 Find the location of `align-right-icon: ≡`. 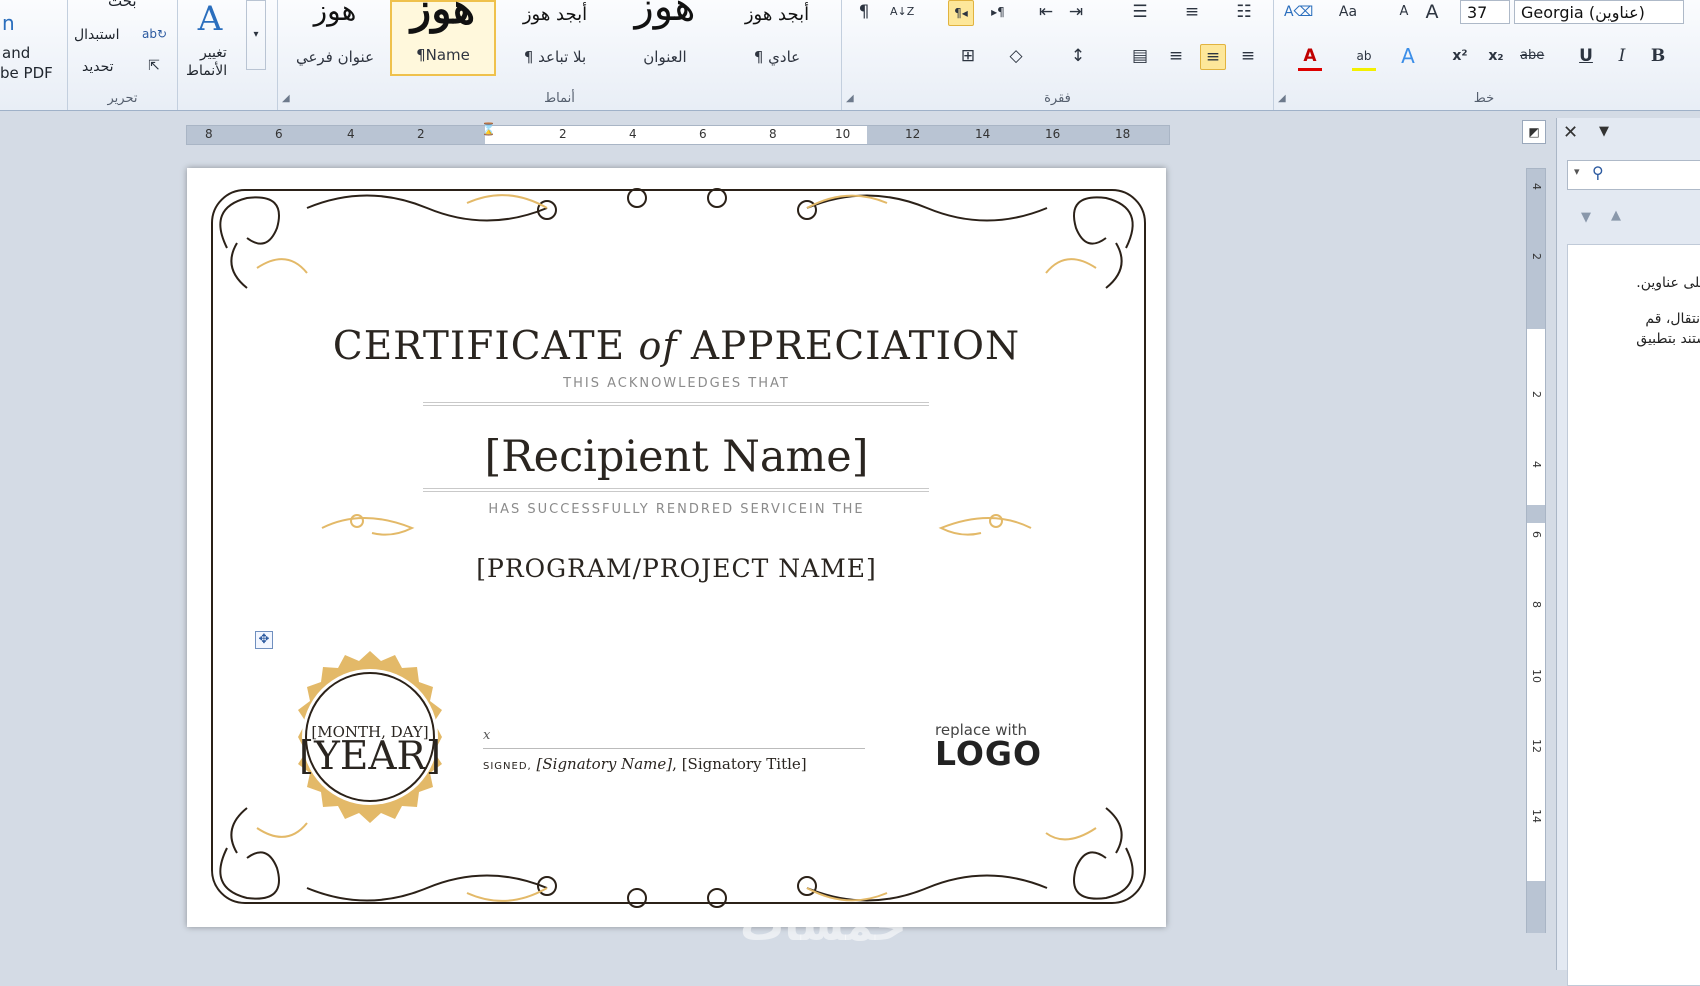

align-right-icon: ≡ is located at coordinates (1176, 56).